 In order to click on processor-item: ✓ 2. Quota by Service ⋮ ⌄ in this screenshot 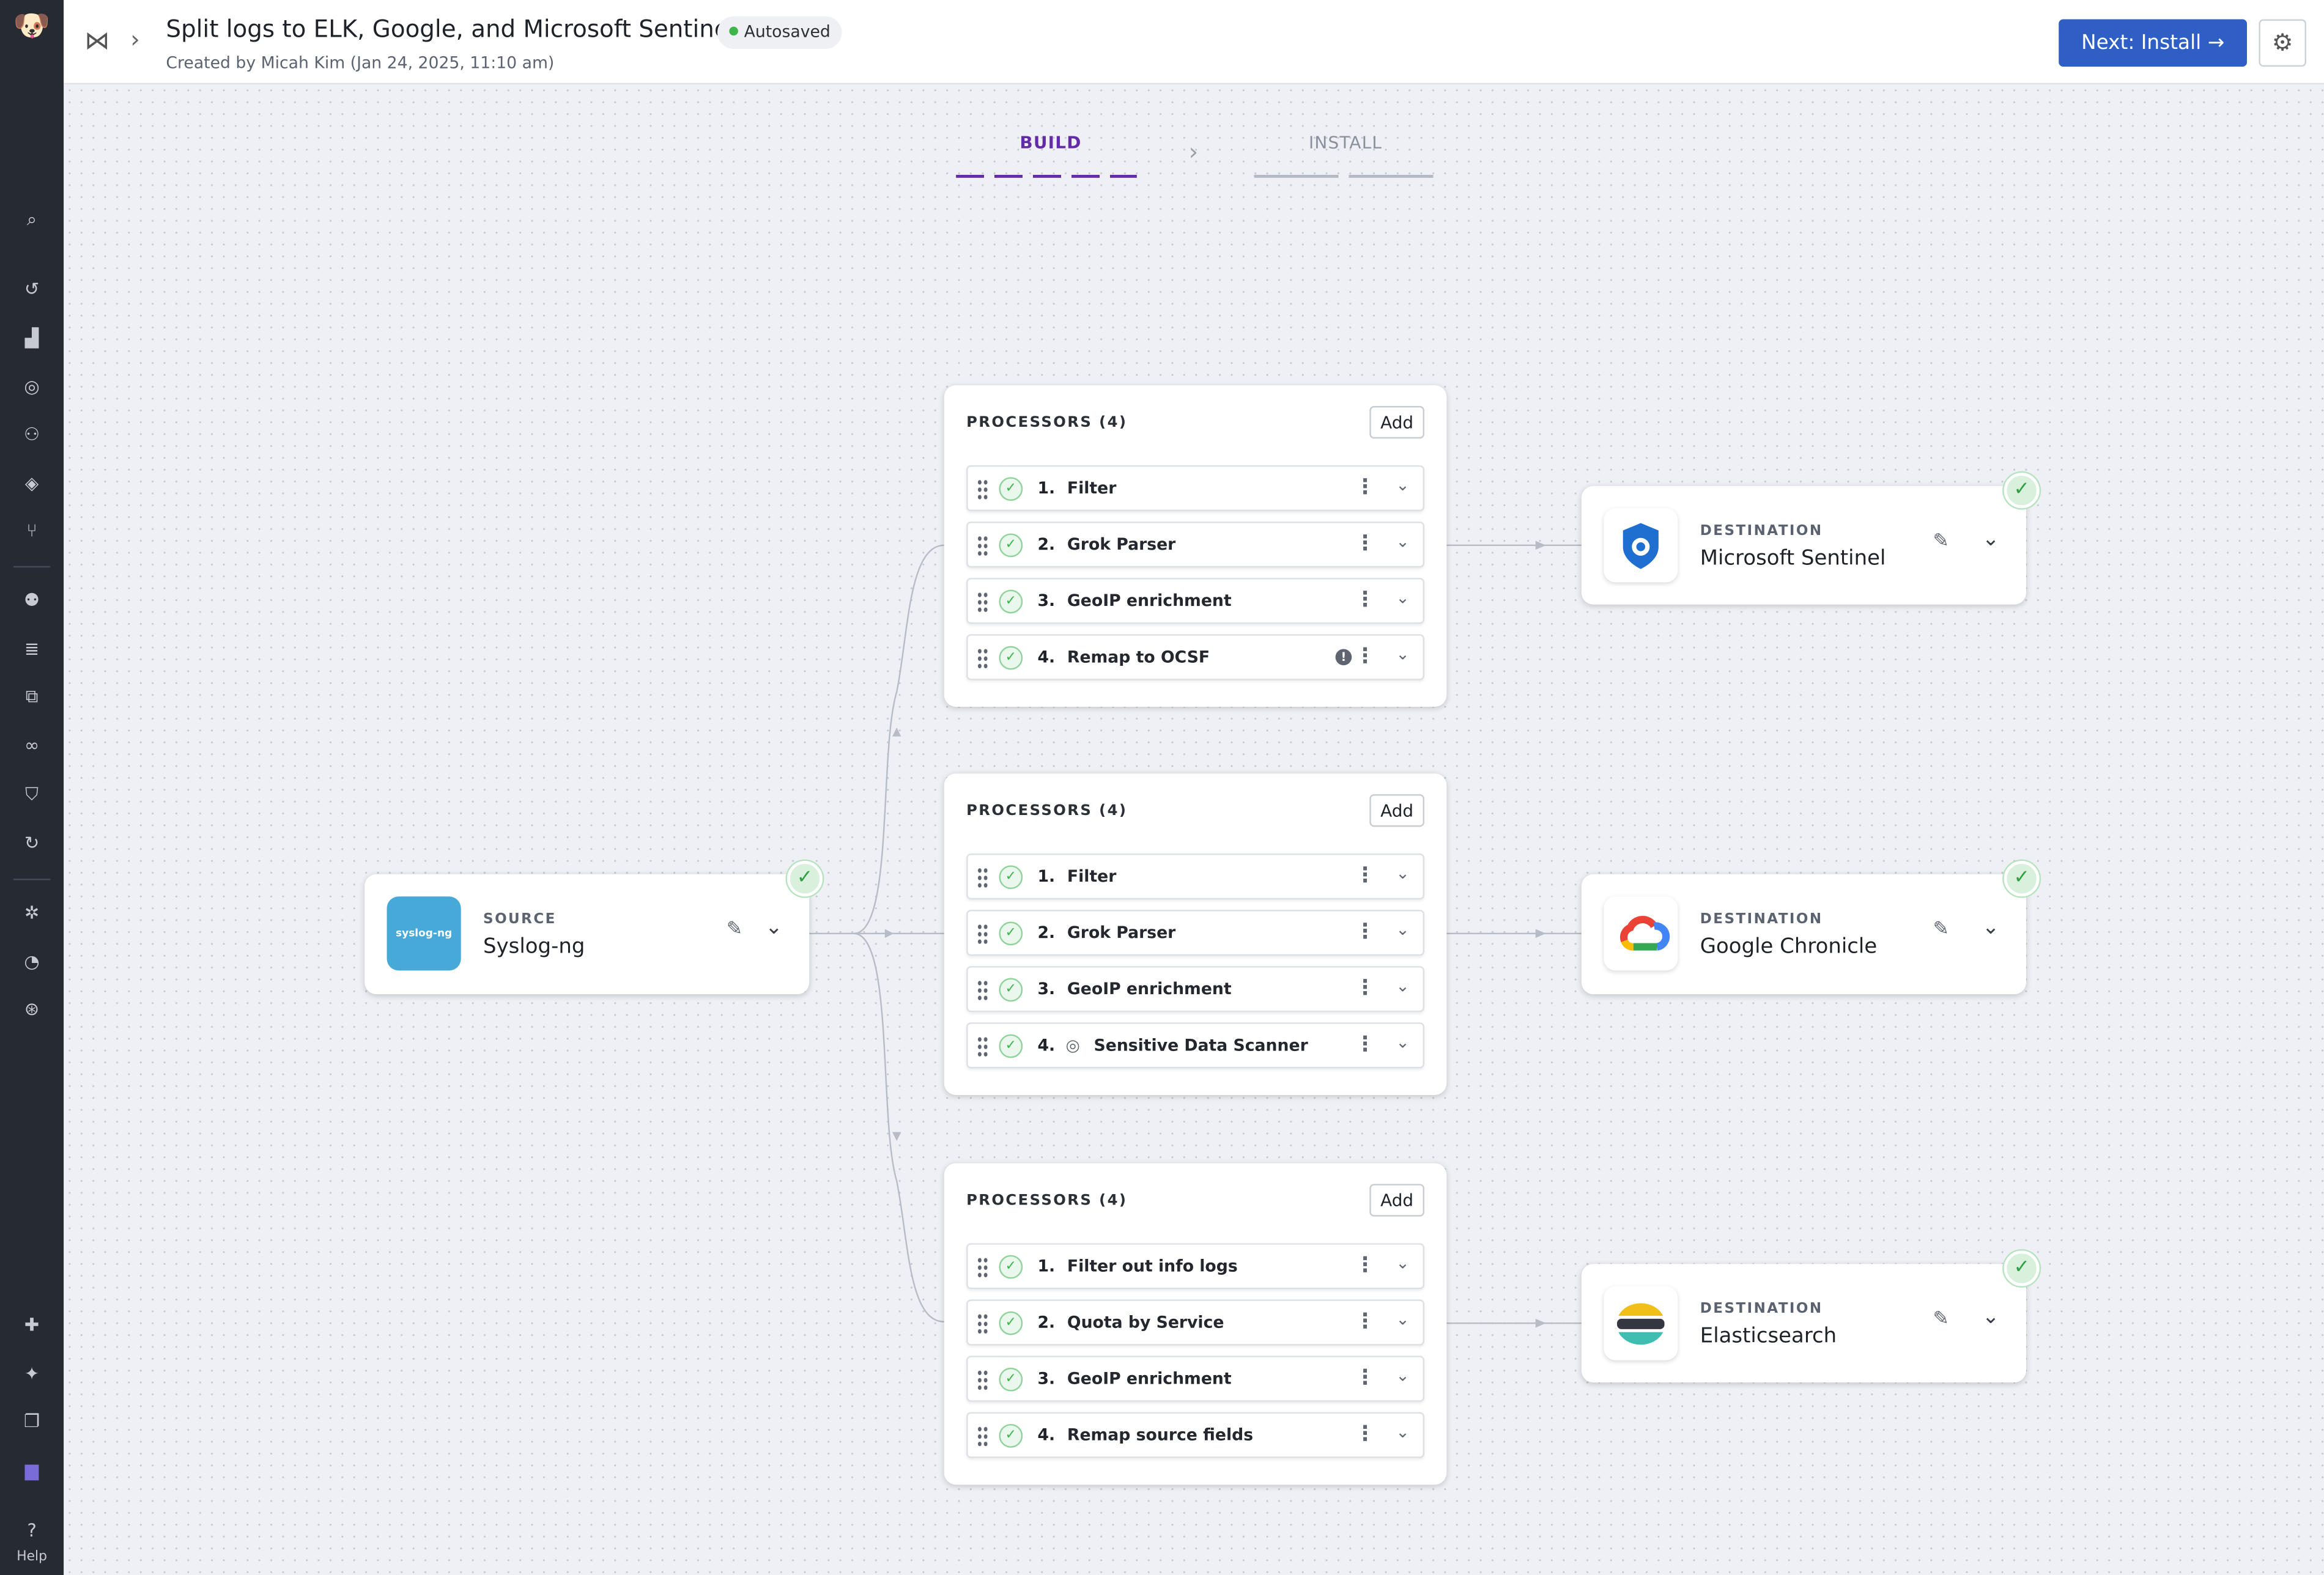, I will do `click(1195, 1322)`.